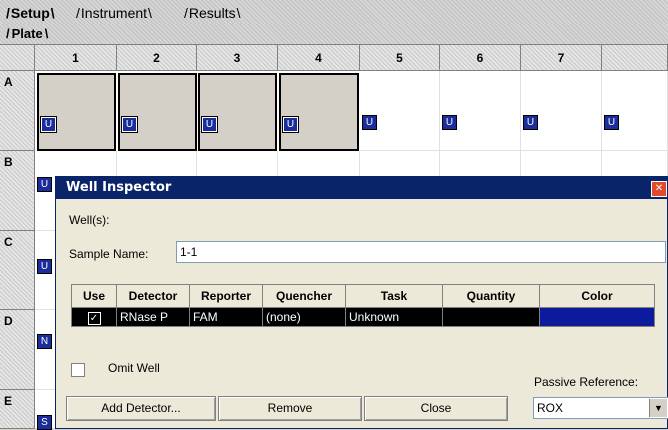 The width and height of the screenshot is (668, 430). What do you see at coordinates (226, 317) in the screenshot?
I see `reporter-cell: FAM` at bounding box center [226, 317].